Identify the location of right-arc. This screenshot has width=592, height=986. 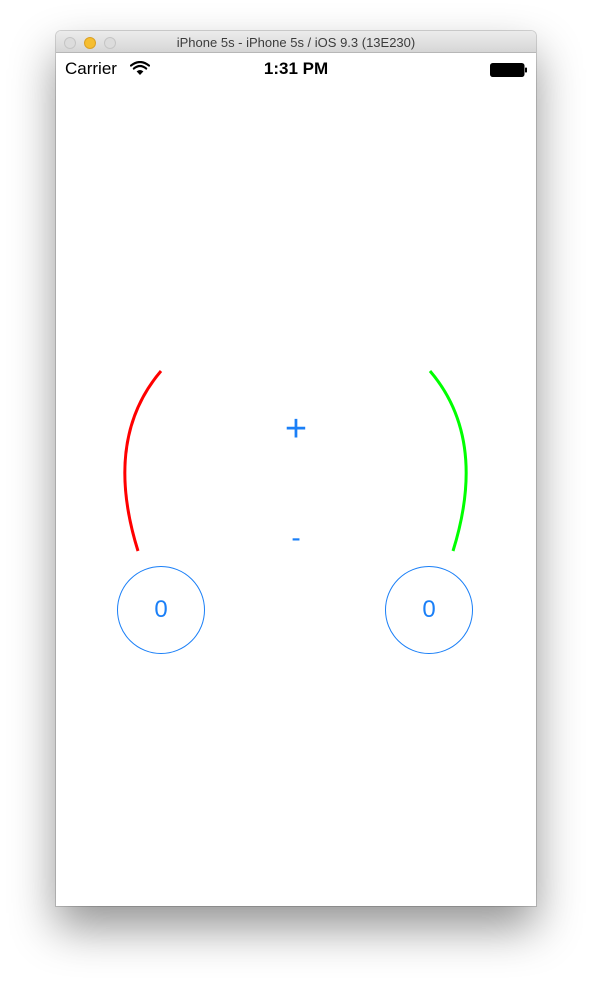
(448, 461).